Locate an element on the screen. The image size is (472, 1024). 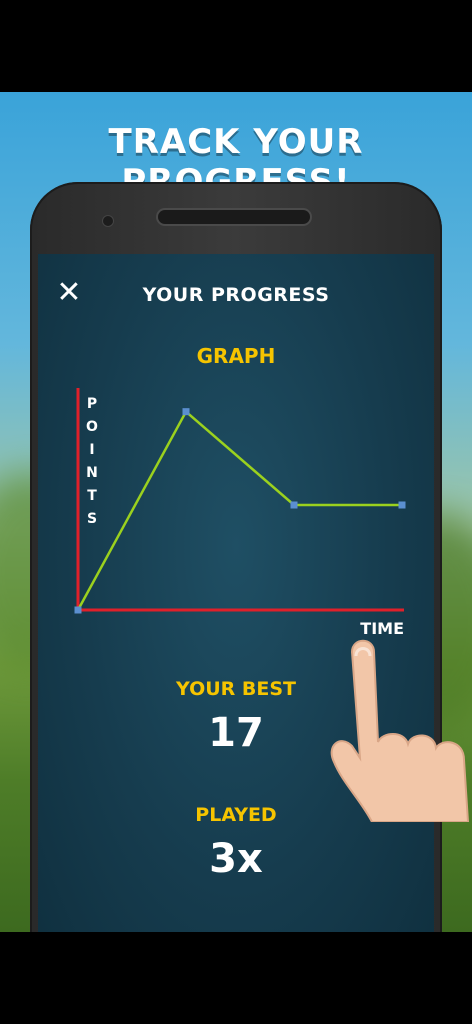
series-line is located at coordinates (239, 510).